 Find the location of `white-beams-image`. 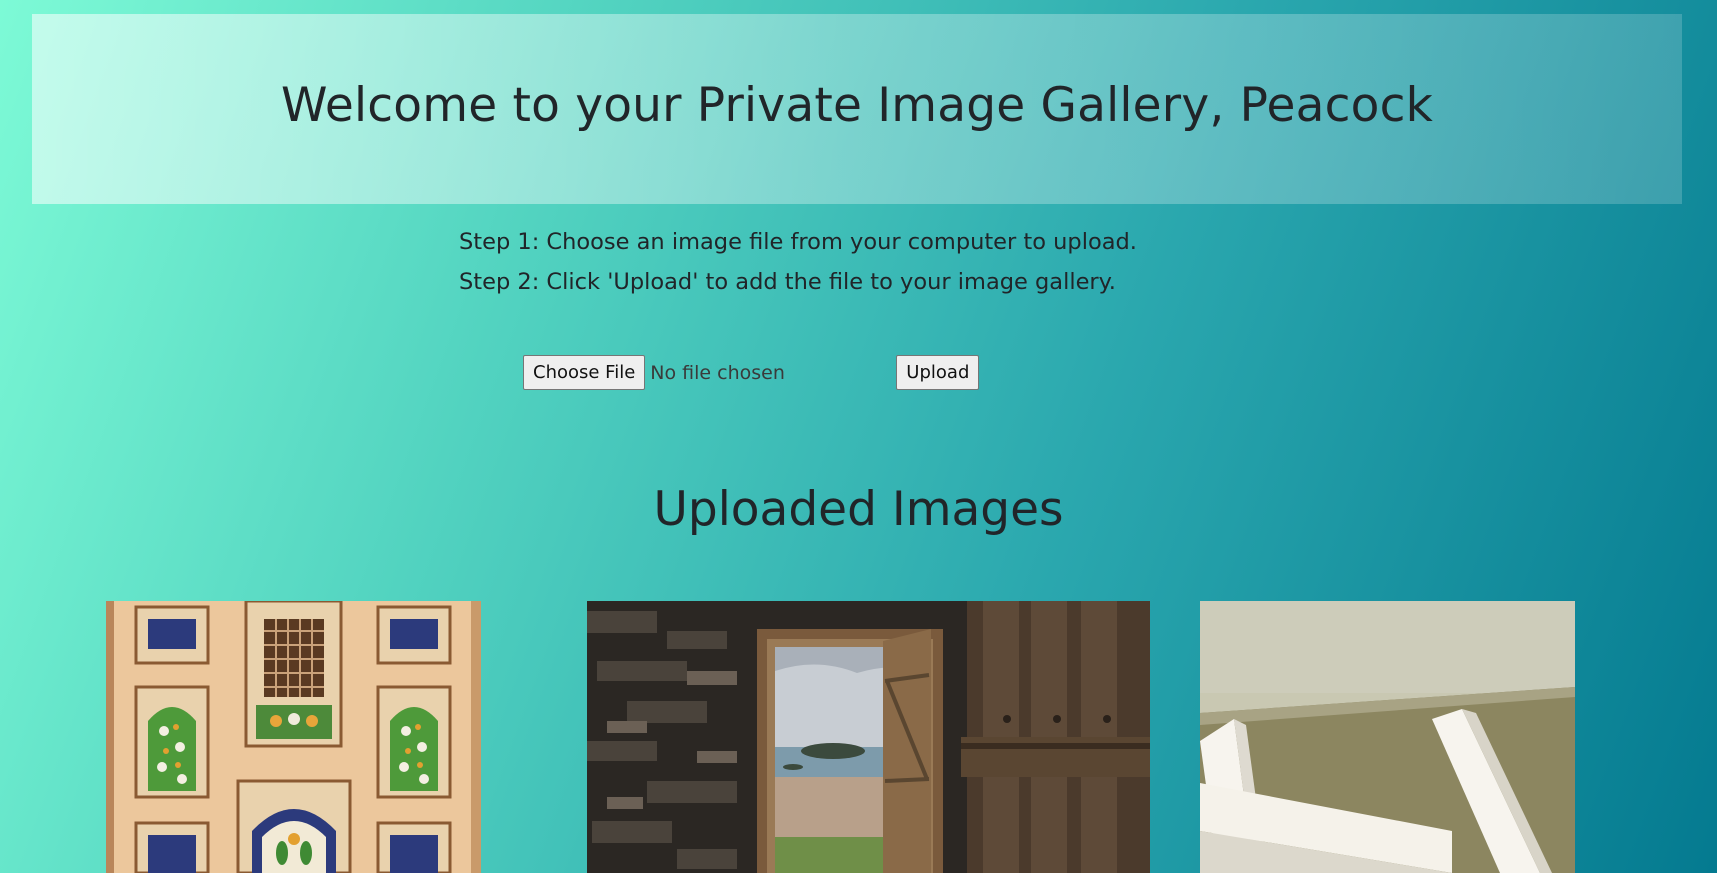

white-beams-image is located at coordinates (1387, 737).